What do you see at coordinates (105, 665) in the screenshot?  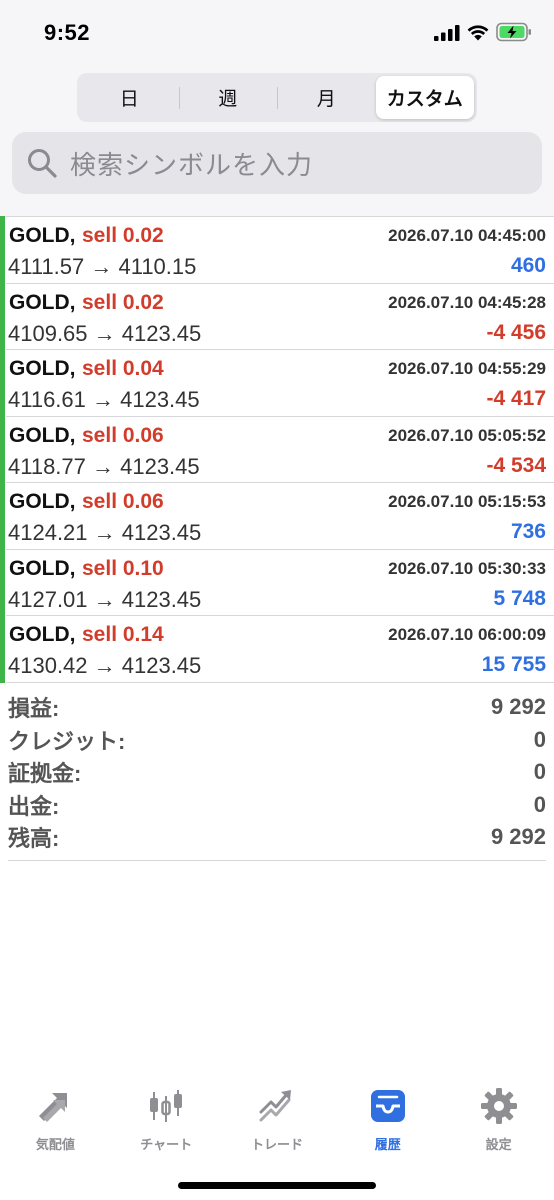 I see `trade-prices: 4130.42 → 4123.45` at bounding box center [105, 665].